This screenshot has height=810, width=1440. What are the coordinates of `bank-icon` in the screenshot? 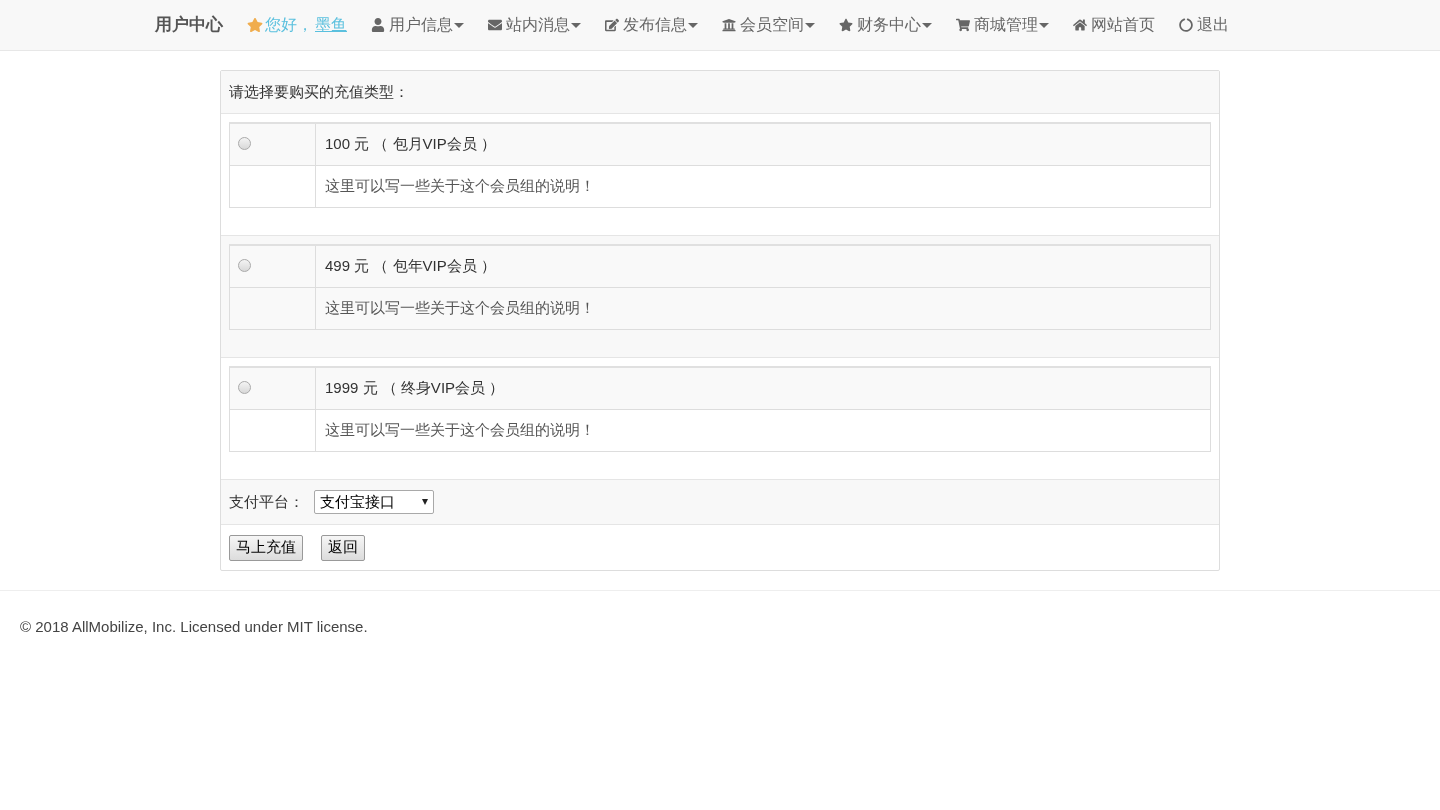 It's located at (729, 25).